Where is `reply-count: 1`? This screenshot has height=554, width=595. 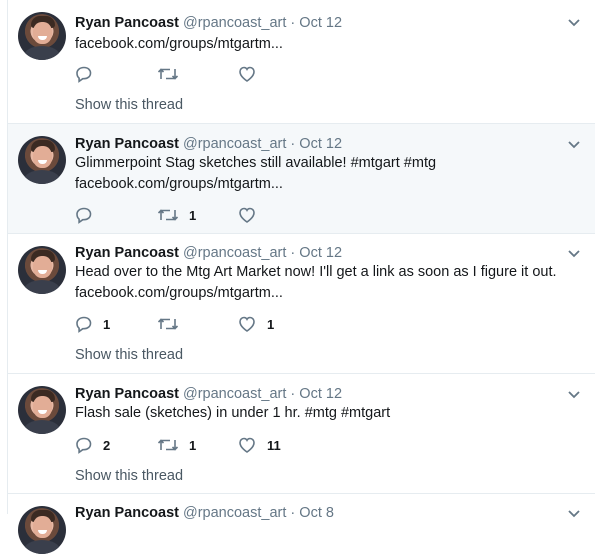
reply-count: 1 is located at coordinates (107, 324).